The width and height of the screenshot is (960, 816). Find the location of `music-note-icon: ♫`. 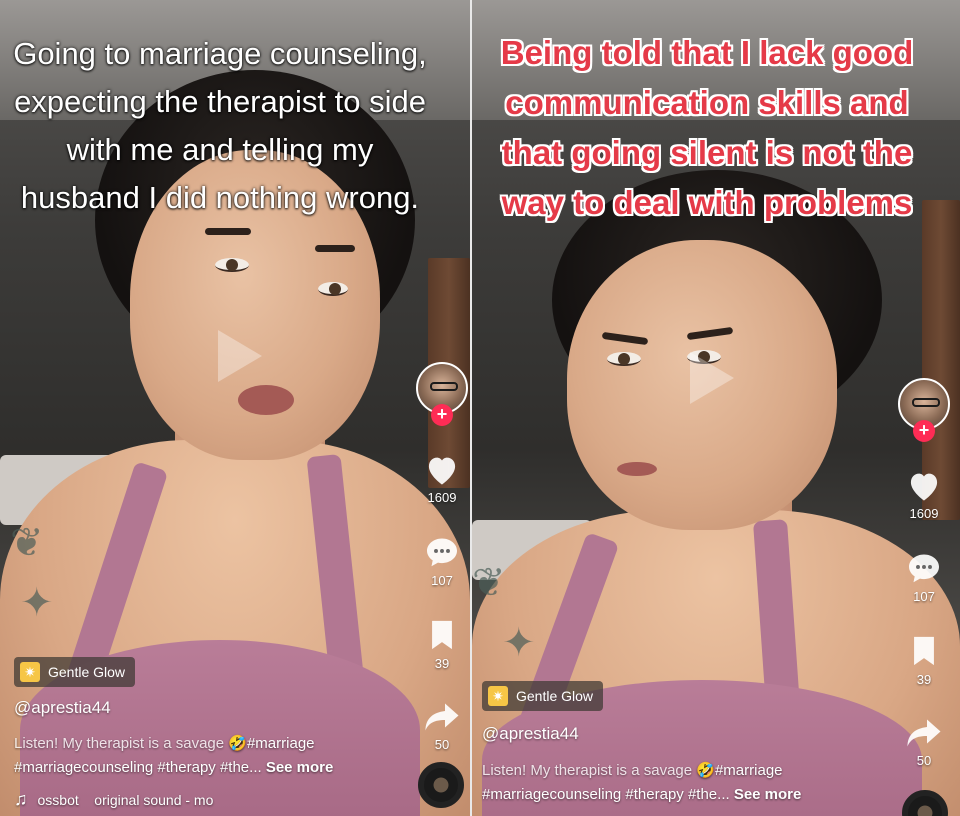

music-note-icon: ♫ is located at coordinates (21, 799).